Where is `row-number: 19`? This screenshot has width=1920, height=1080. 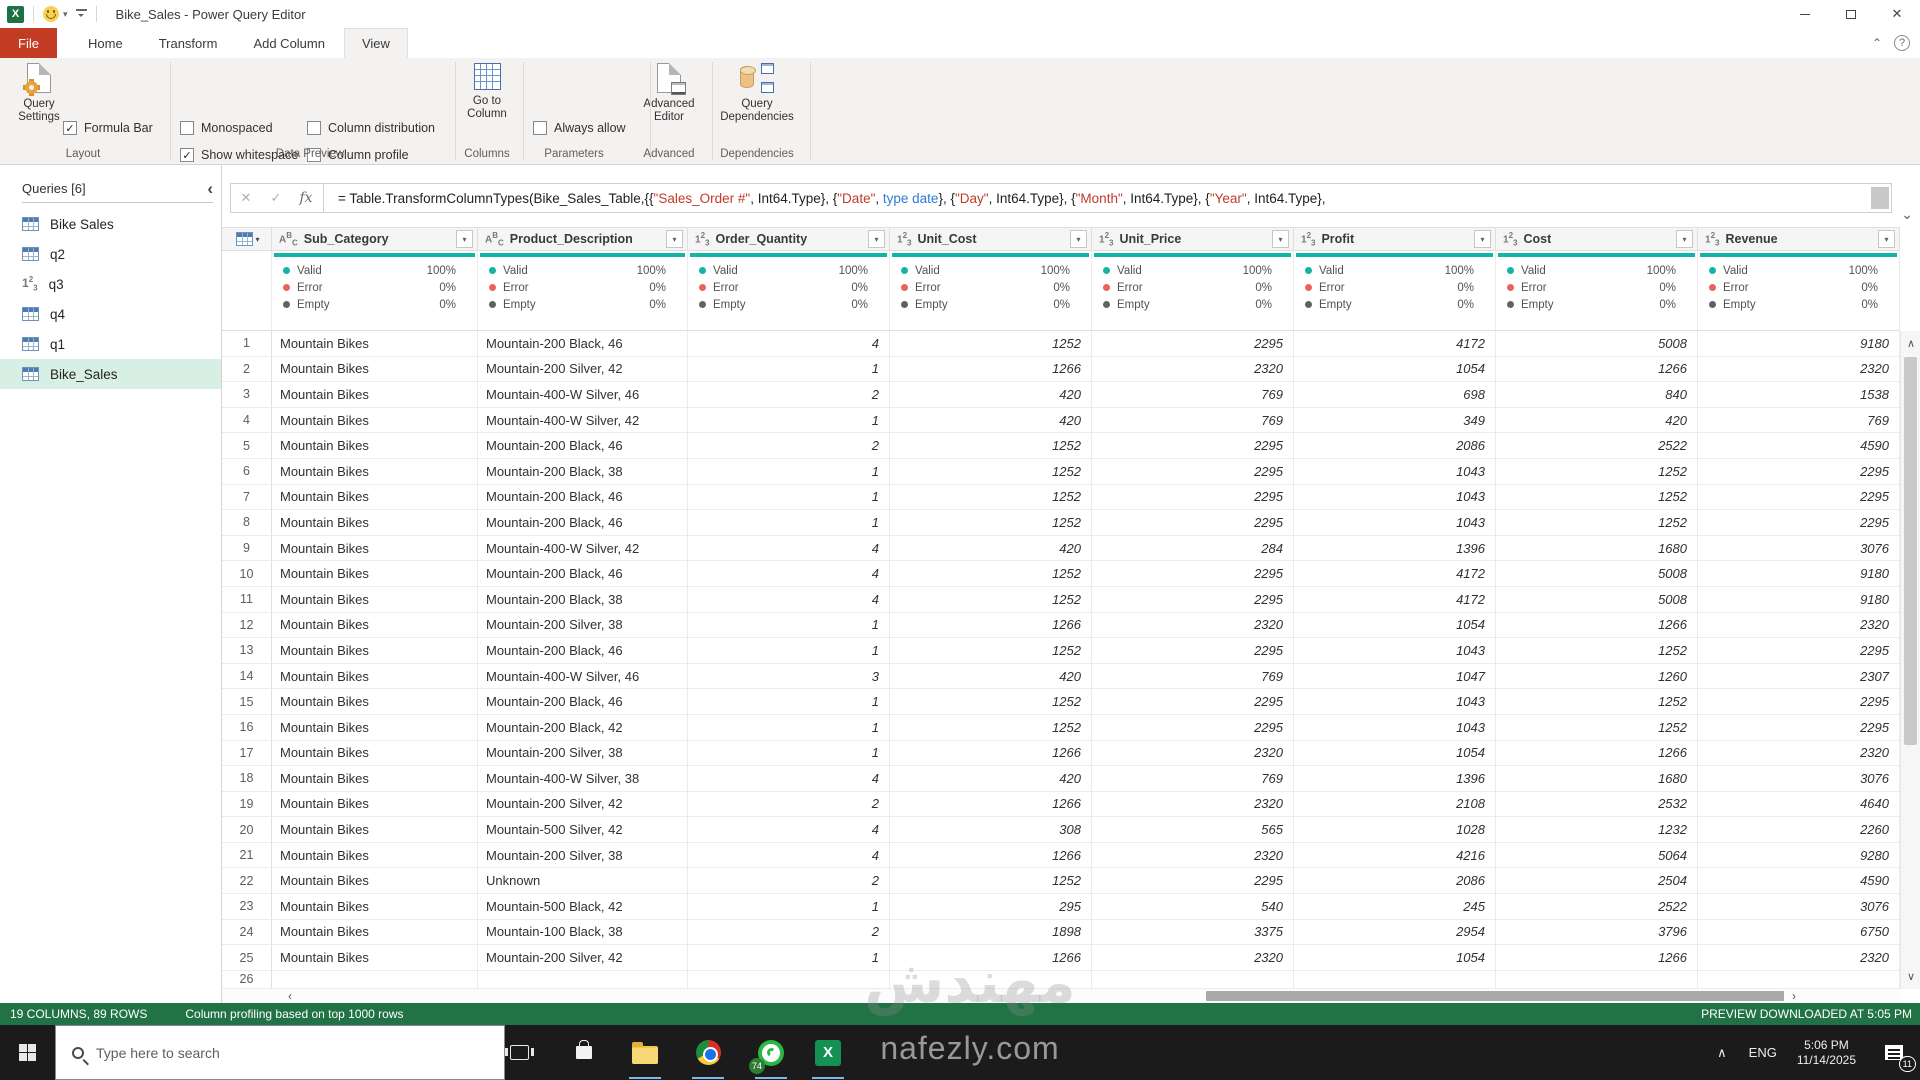 row-number: 19 is located at coordinates (247, 804).